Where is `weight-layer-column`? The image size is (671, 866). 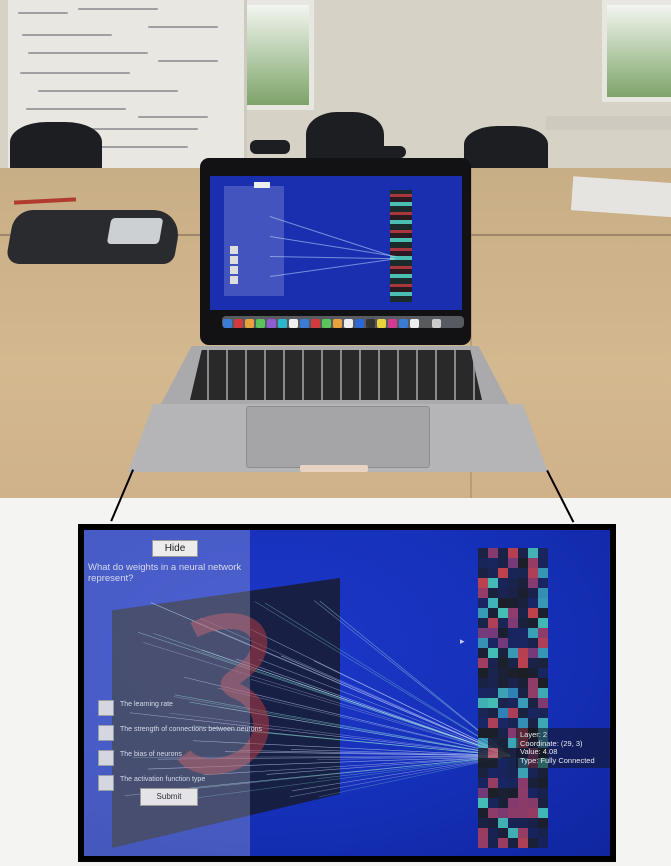
weight-layer-column is located at coordinates (513, 698).